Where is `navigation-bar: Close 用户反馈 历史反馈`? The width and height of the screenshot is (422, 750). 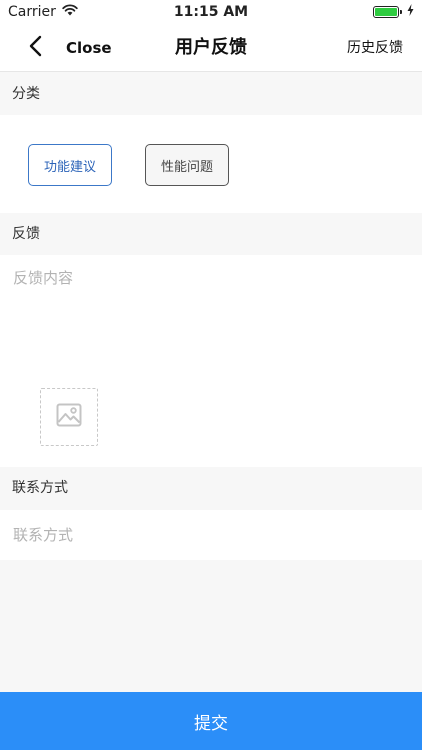 navigation-bar: Close 用户反馈 历史反馈 is located at coordinates (211, 48).